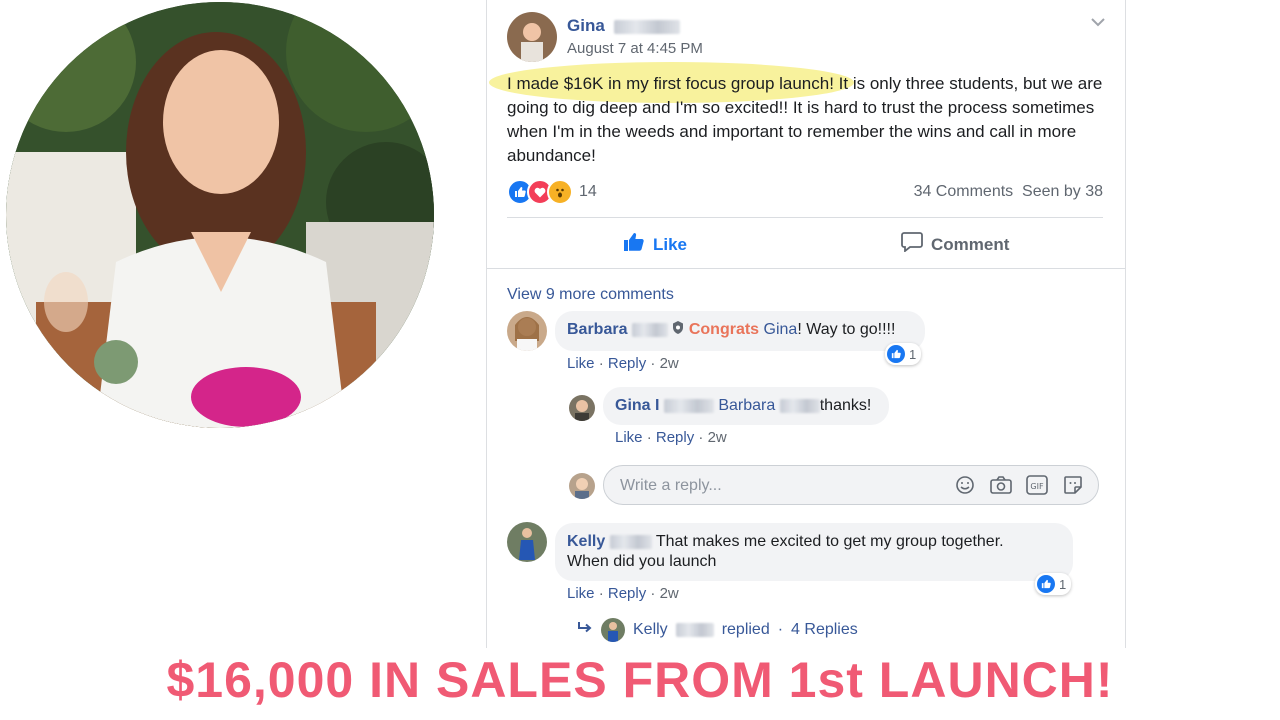 The width and height of the screenshot is (1280, 720). What do you see at coordinates (629, 437) in the screenshot?
I see `reply-like-link: Like` at bounding box center [629, 437].